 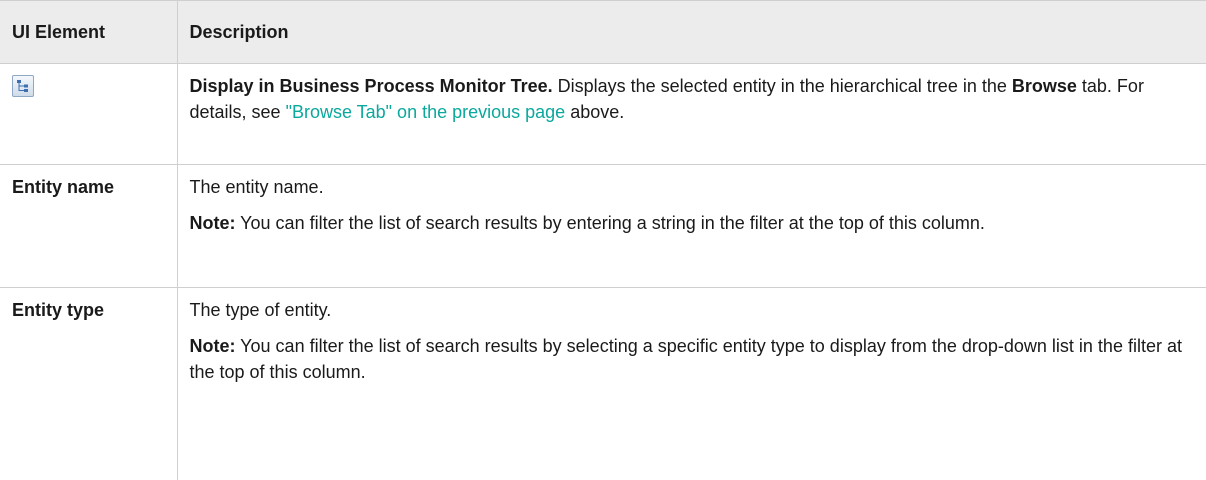 What do you see at coordinates (426, 112) in the screenshot?
I see `browse-tab-link: "Browse Tab" on the previous page` at bounding box center [426, 112].